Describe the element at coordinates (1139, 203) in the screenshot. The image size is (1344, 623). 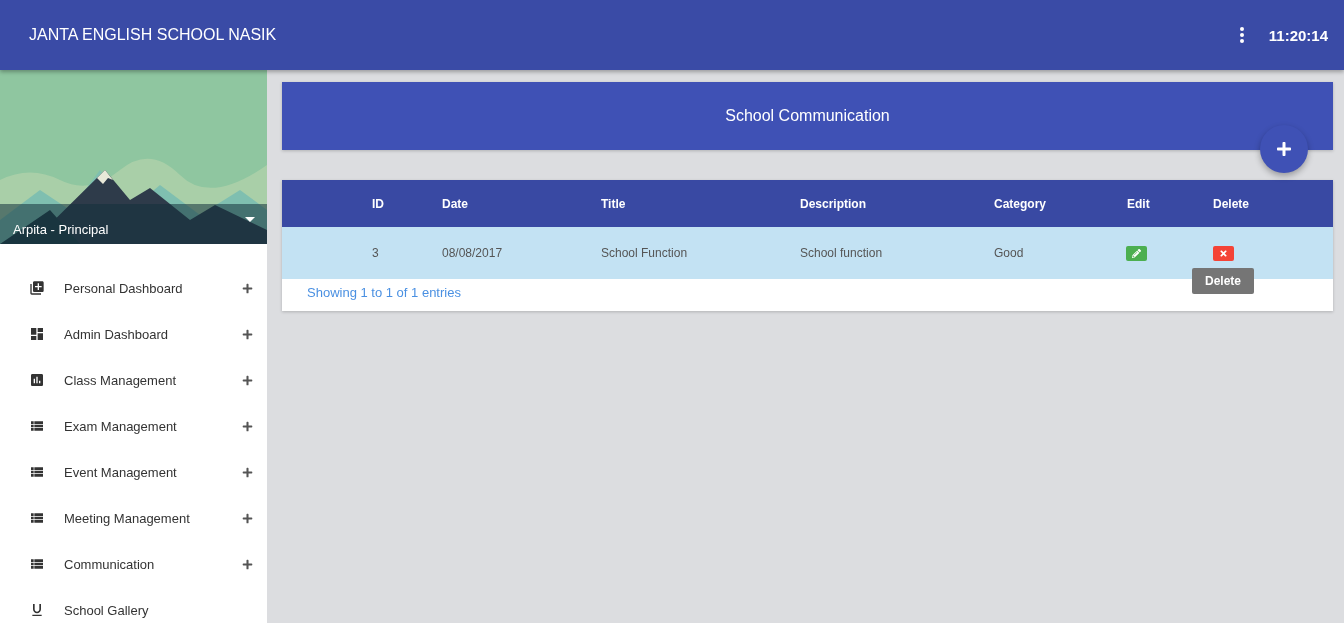
I see `column-header: Edit` at that location.